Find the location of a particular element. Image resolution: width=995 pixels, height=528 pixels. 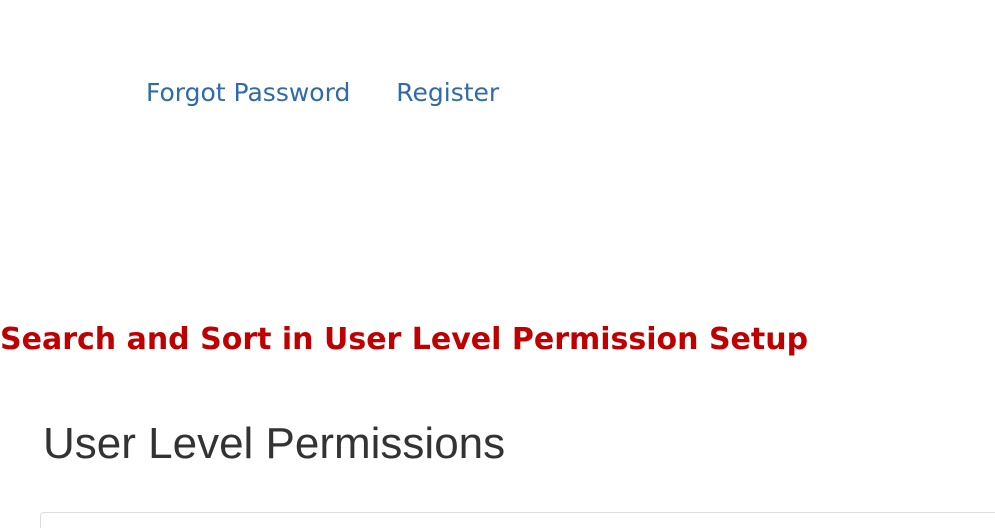

auth-links: Forgot Password Register is located at coordinates (322, 92).